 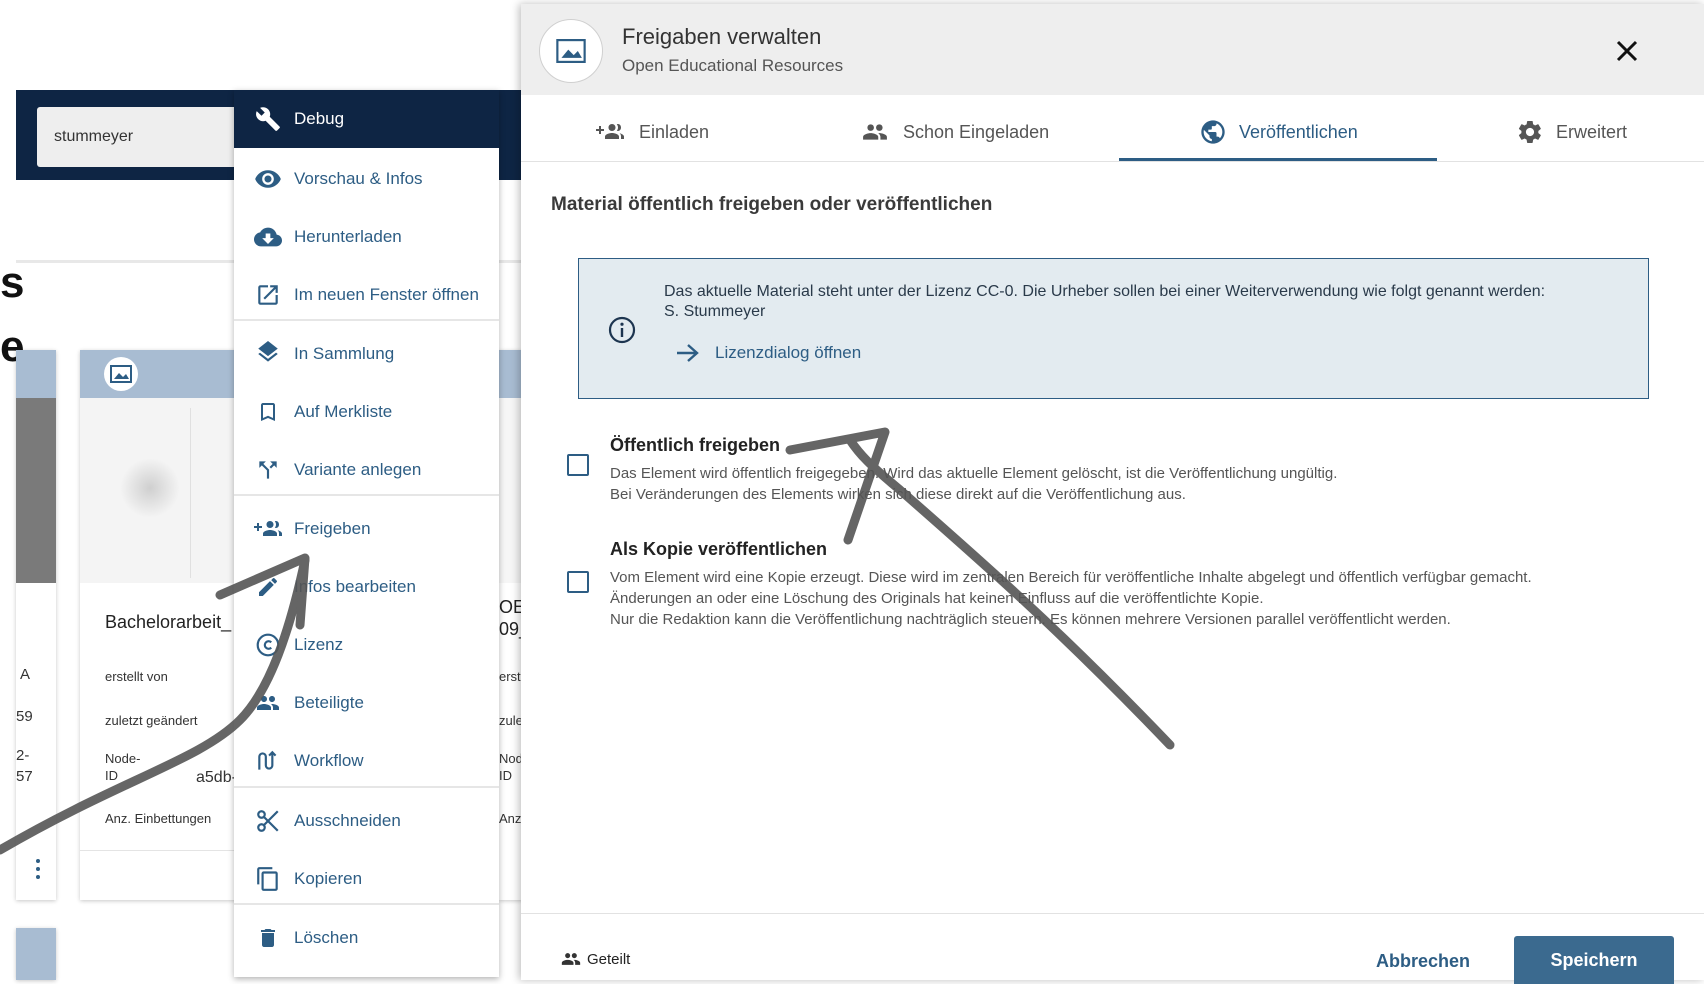 What do you see at coordinates (268, 412) in the screenshot?
I see `bookmark-icon` at bounding box center [268, 412].